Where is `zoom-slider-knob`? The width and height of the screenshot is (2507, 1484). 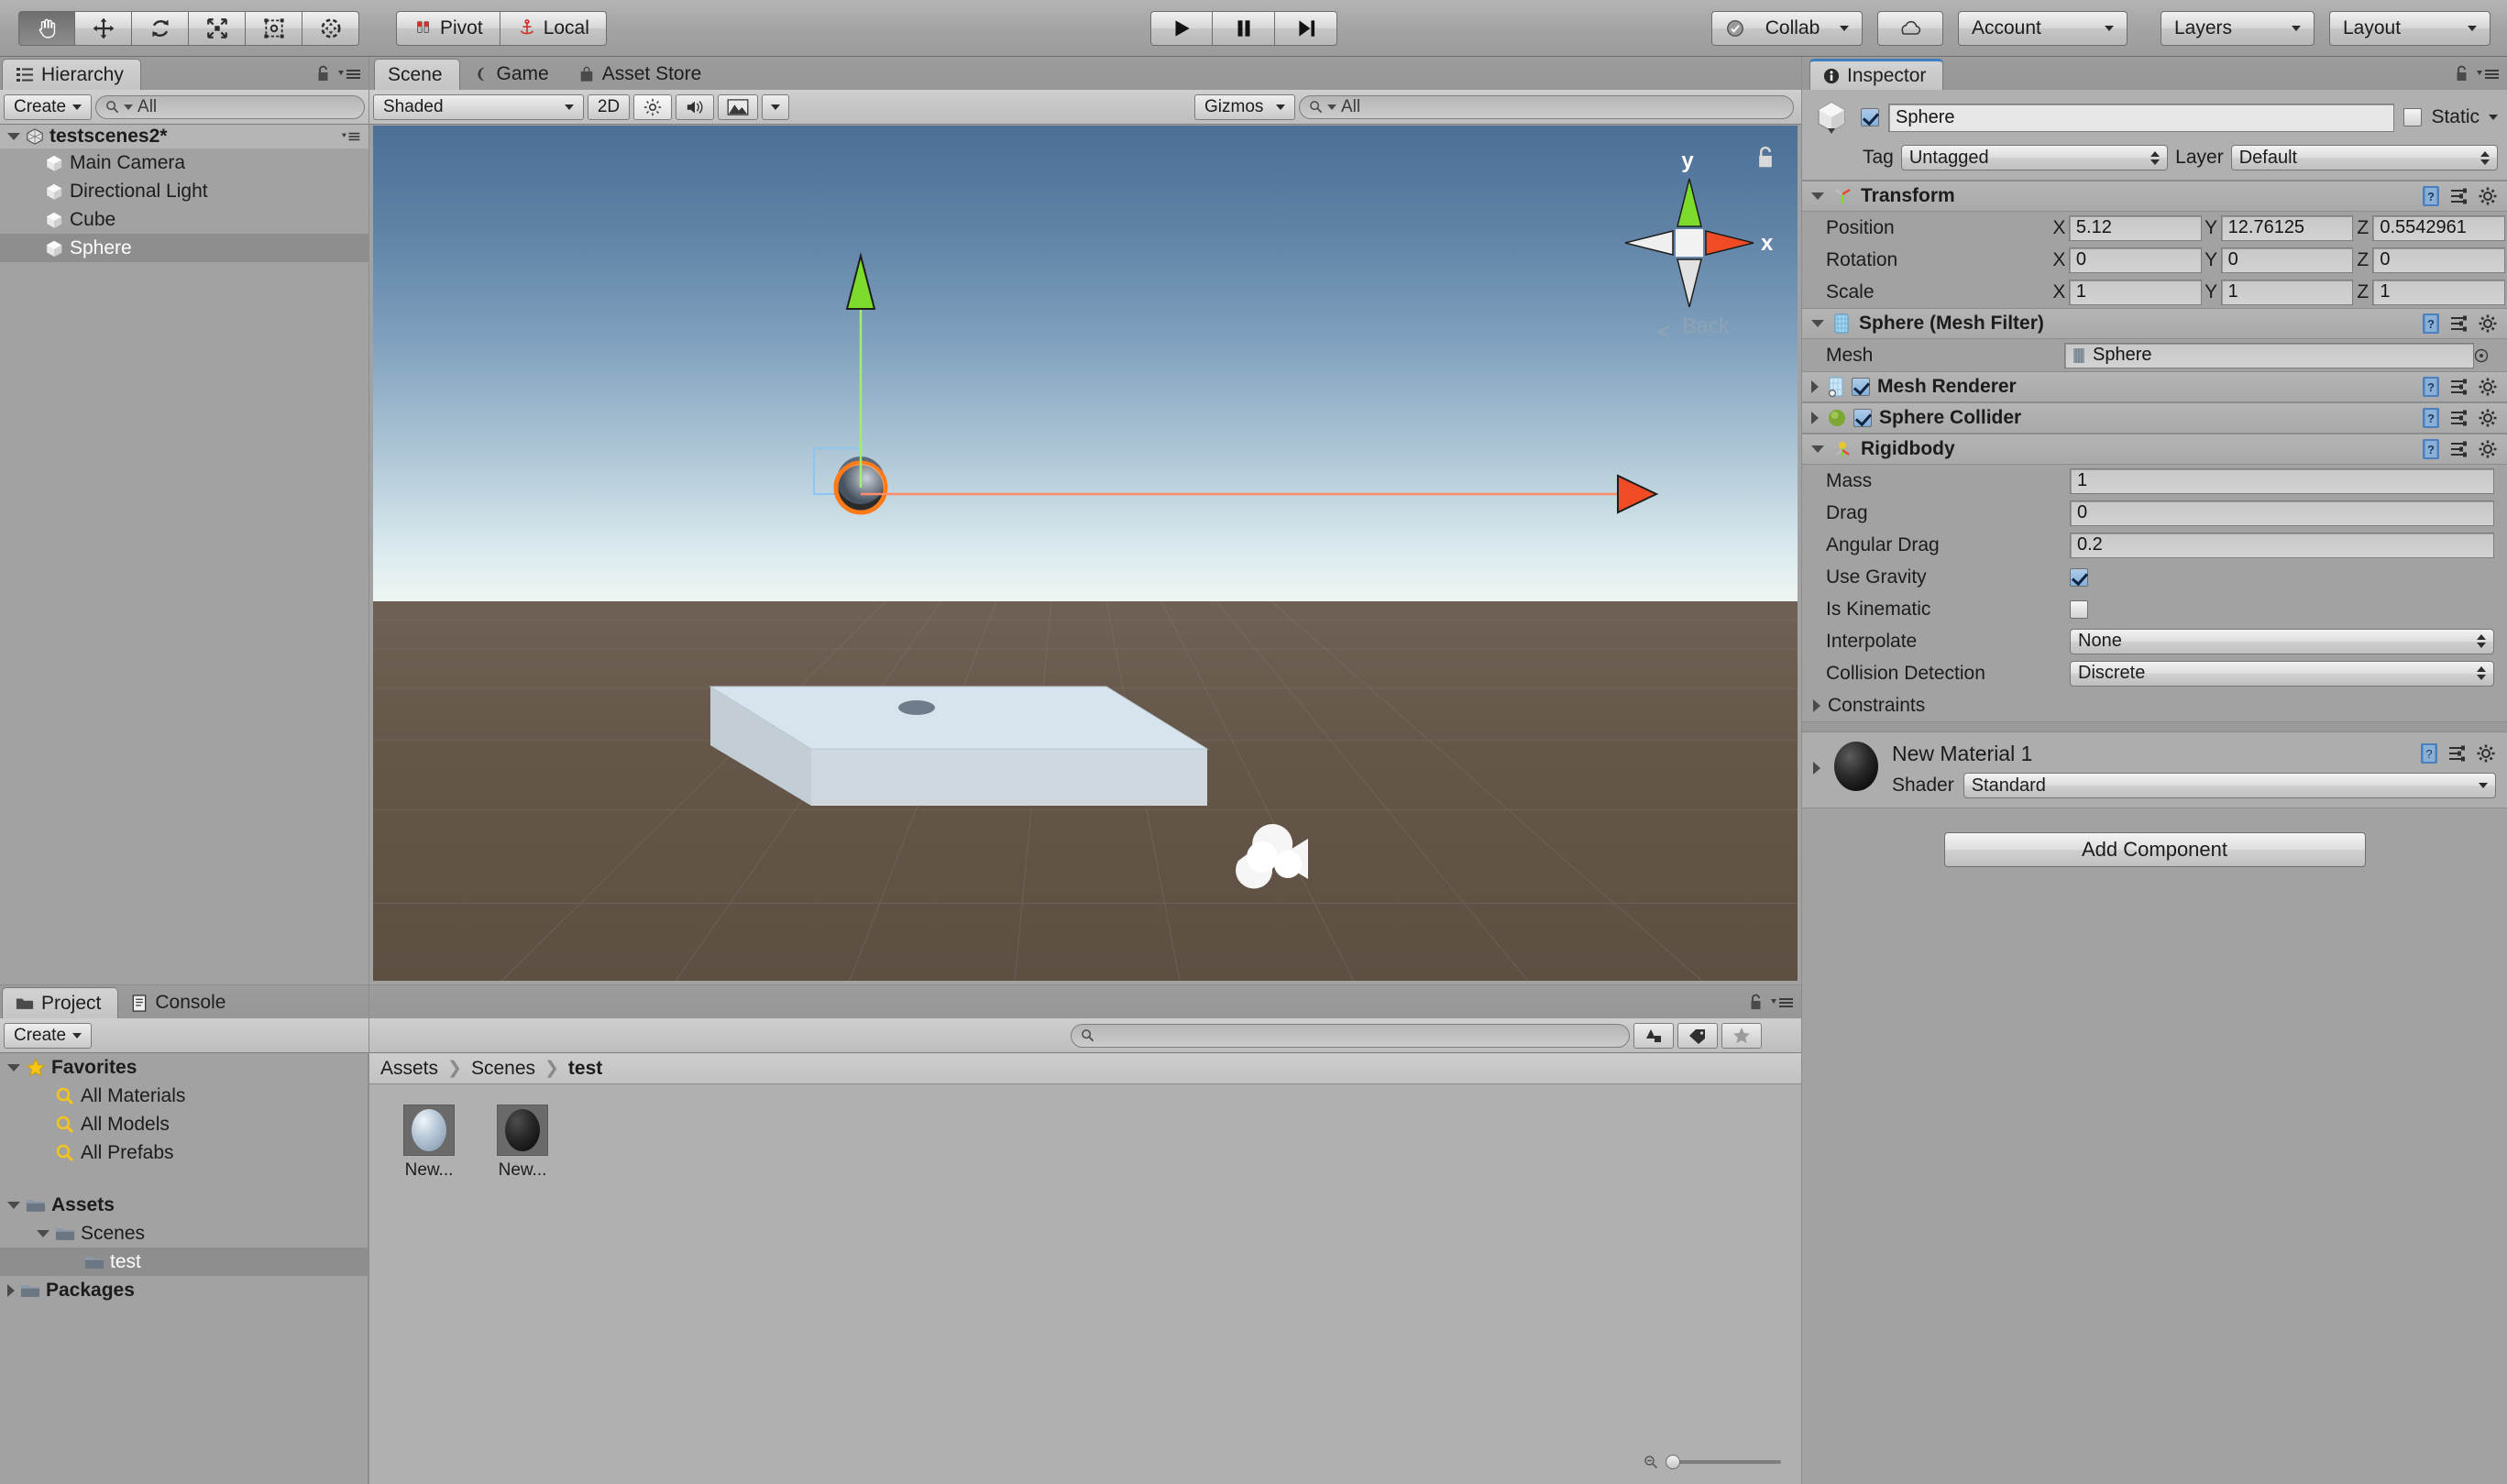 zoom-slider-knob is located at coordinates (1673, 1462).